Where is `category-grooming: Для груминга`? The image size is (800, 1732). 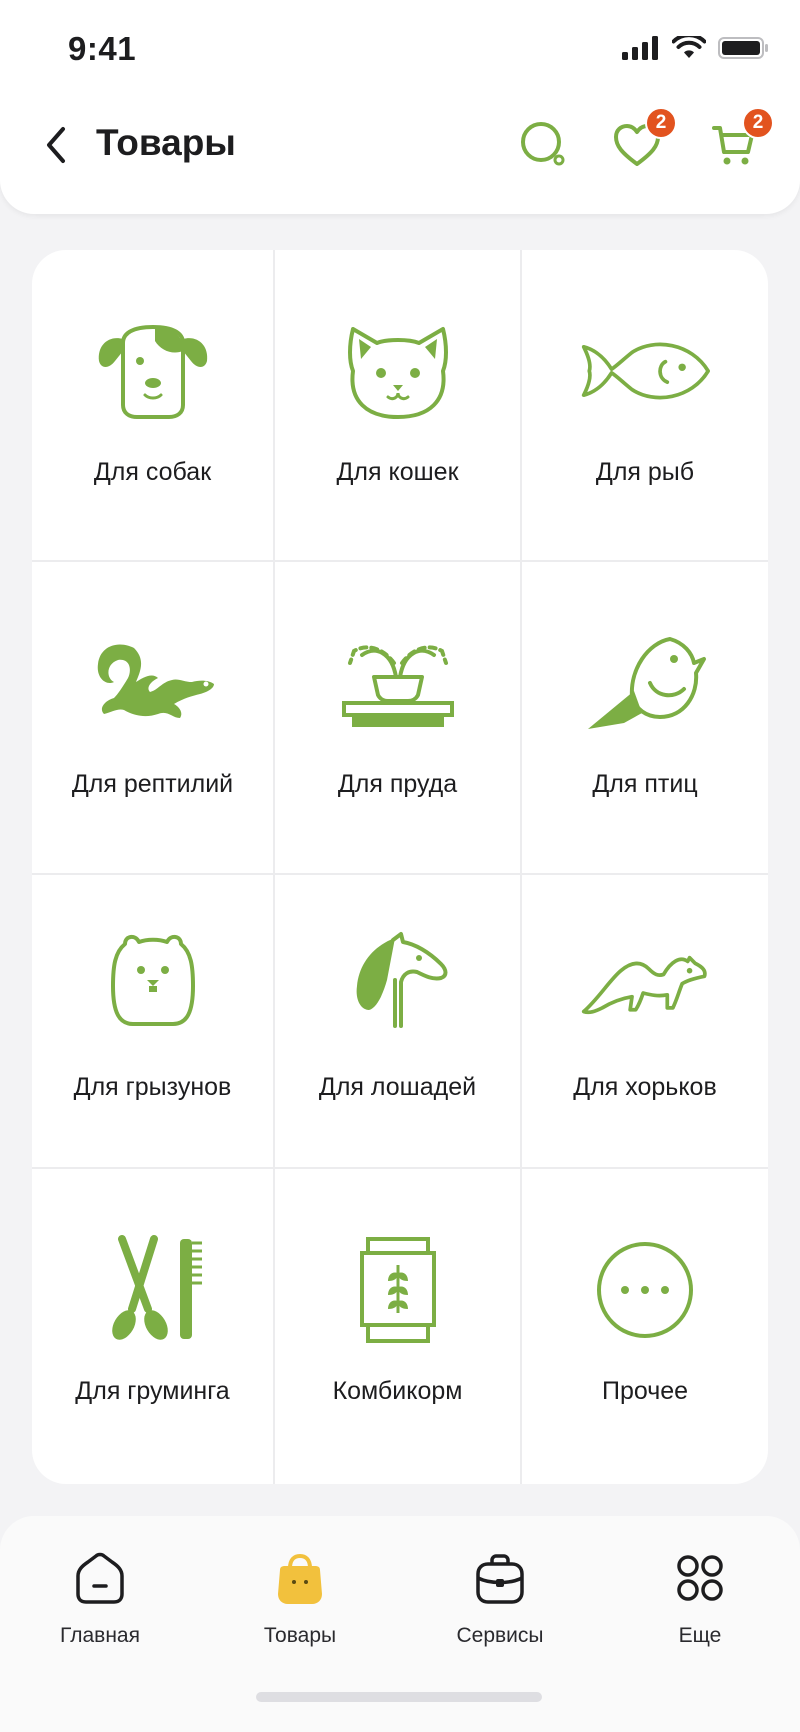
category-grooming: Для груминга is located at coordinates (153, 1326).